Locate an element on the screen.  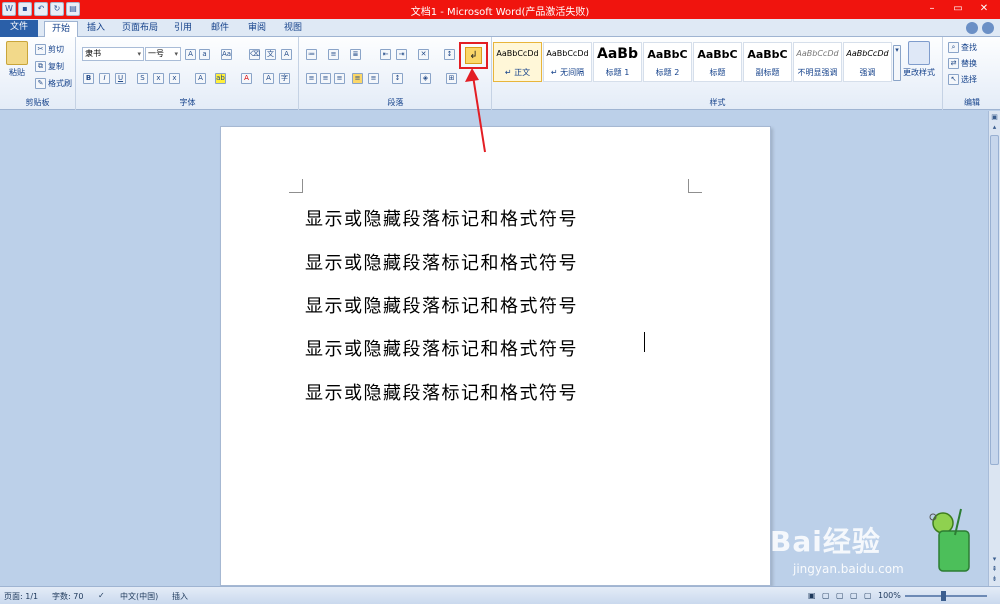
style-no-spacing: AaBbCcDd ↵ 无间隔 is located at coordinates (567, 62).